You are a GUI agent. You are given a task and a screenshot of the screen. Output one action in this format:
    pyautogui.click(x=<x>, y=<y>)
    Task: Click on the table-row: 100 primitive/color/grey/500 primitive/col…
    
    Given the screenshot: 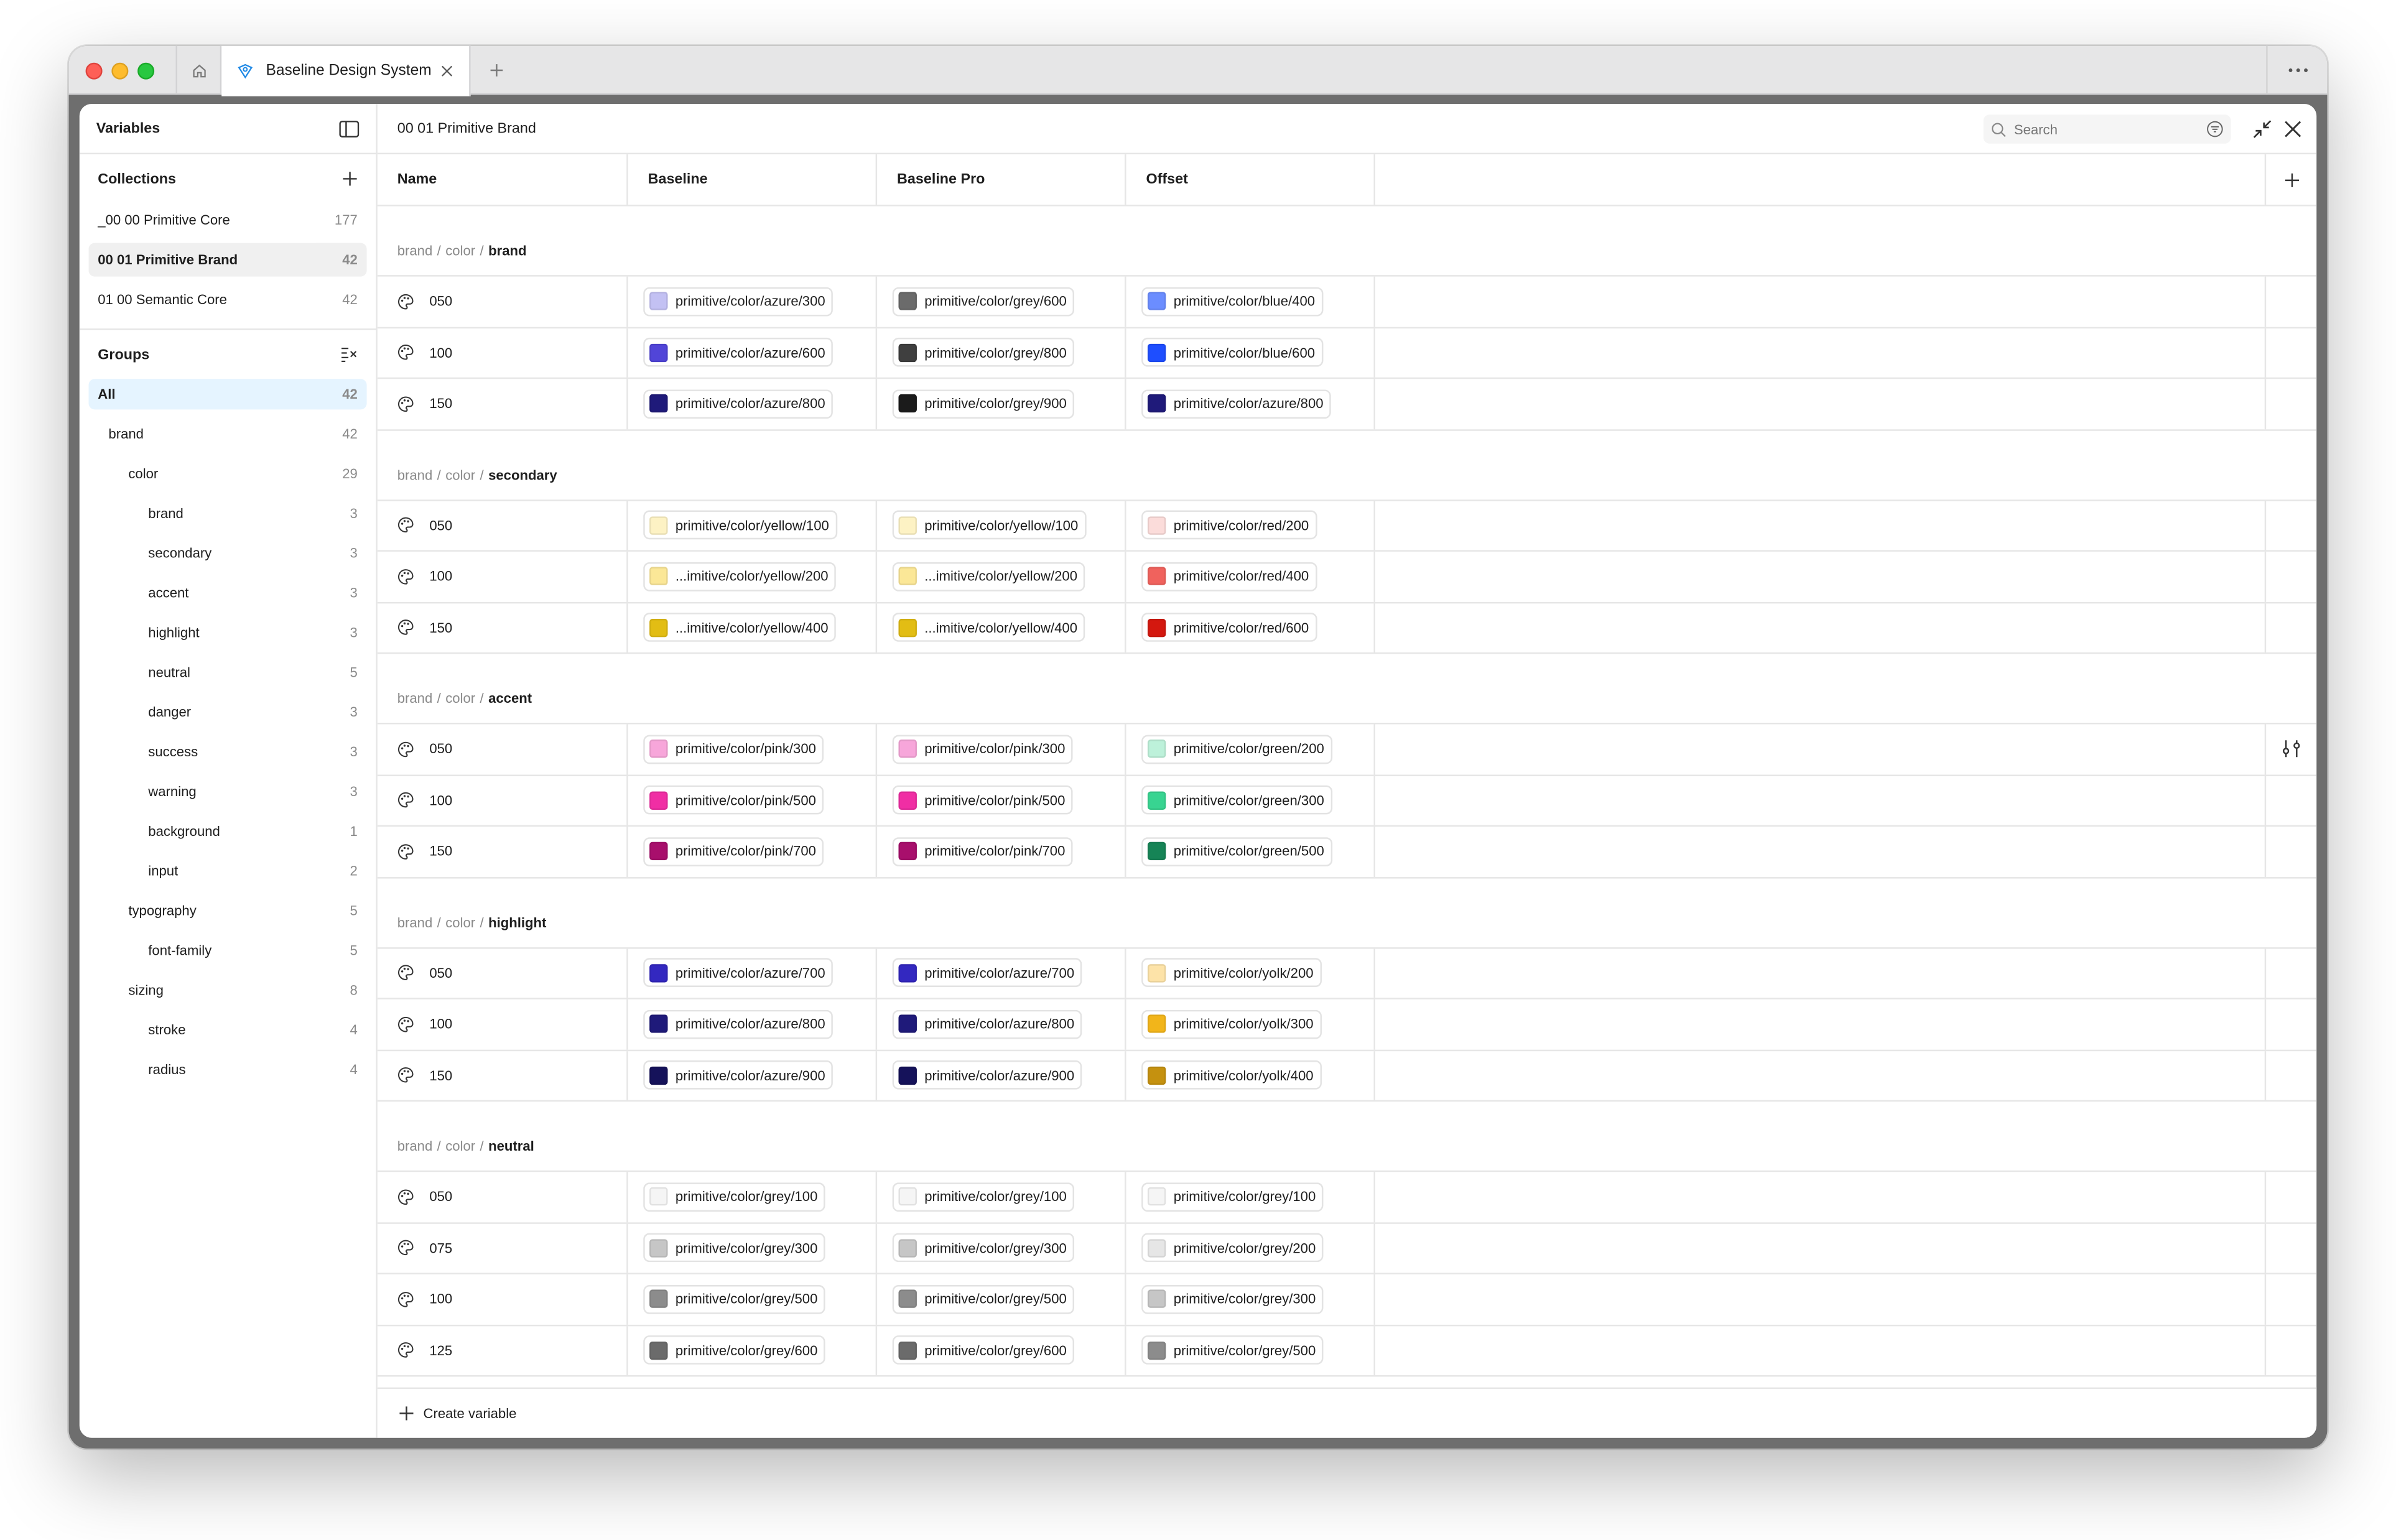 What is the action you would take?
    pyautogui.click(x=1347, y=1300)
    